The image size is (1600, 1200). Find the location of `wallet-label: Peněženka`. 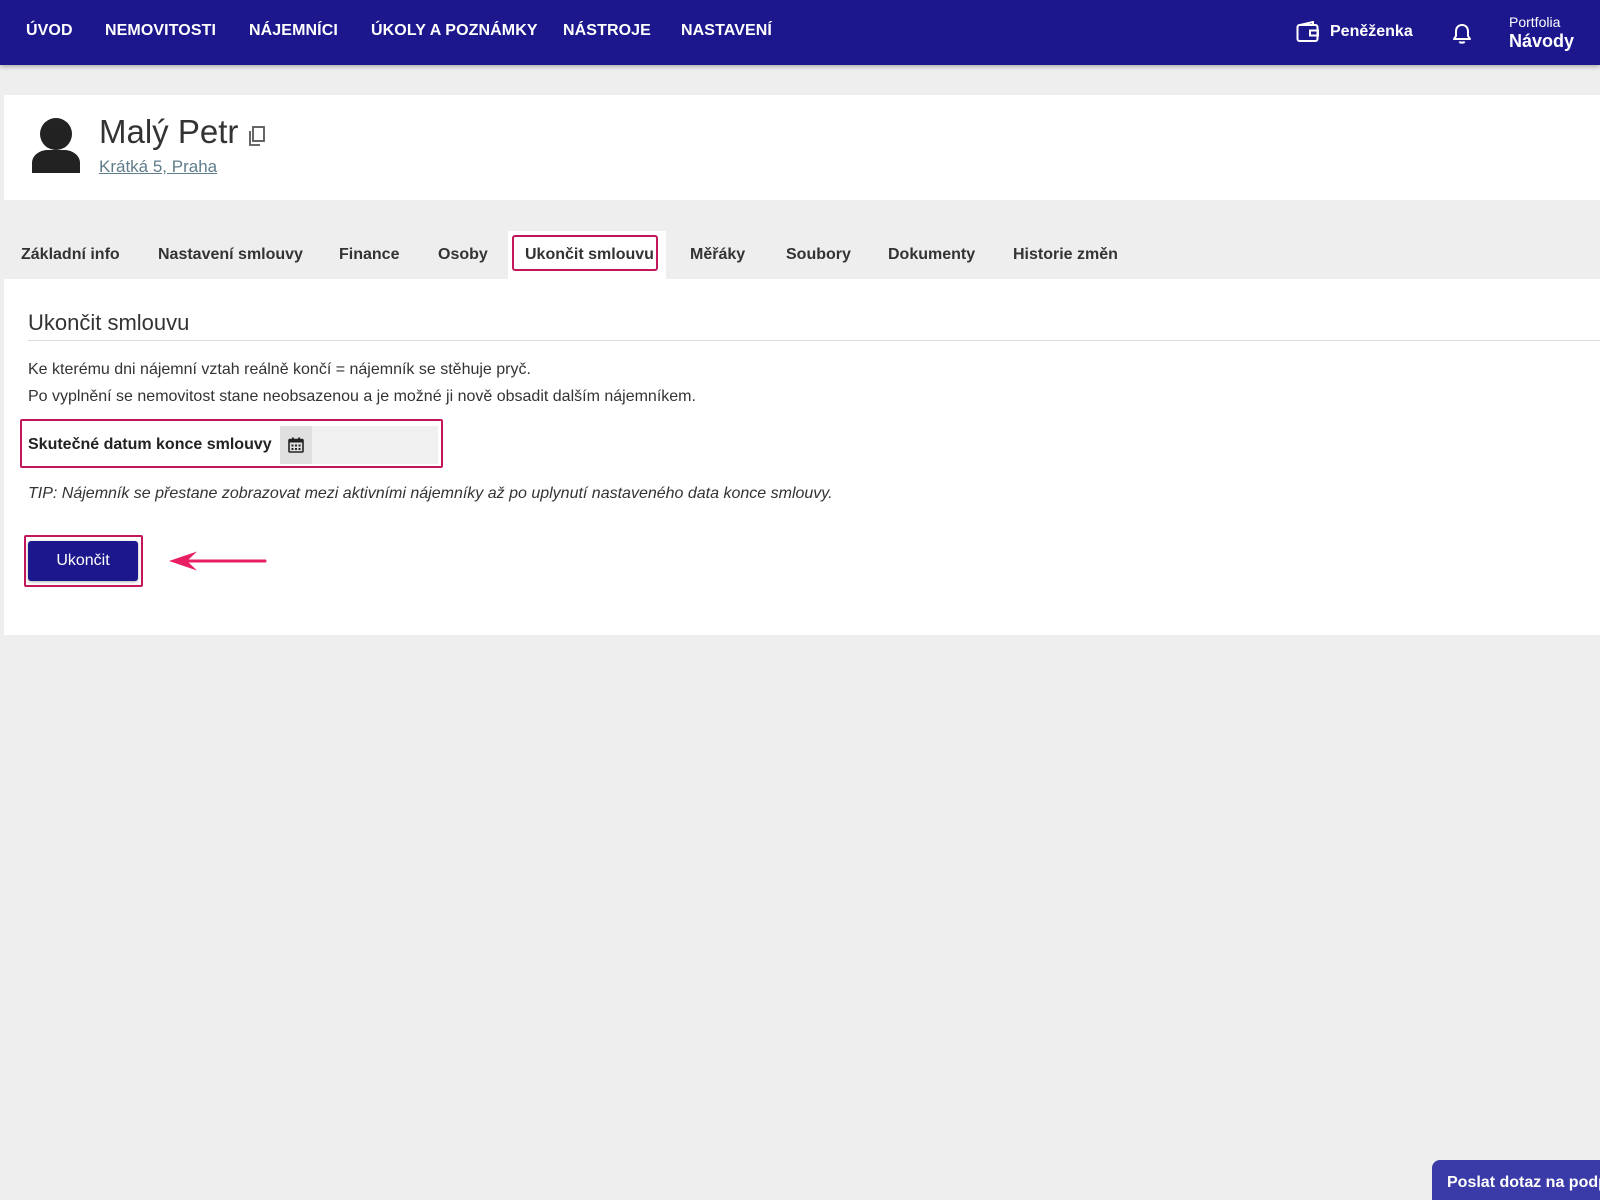

wallet-label: Peněženka is located at coordinates (1371, 31).